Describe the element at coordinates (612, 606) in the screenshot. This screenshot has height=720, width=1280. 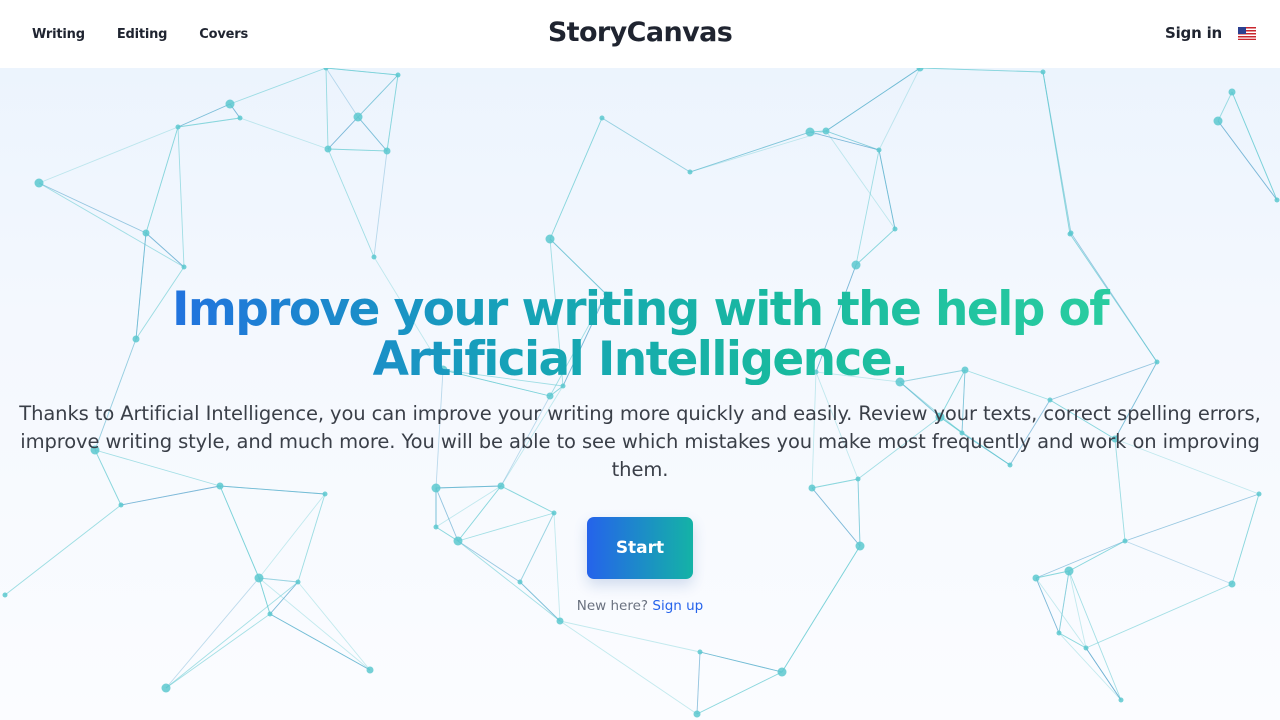
I see `signup-prompt-text: New here?` at that location.